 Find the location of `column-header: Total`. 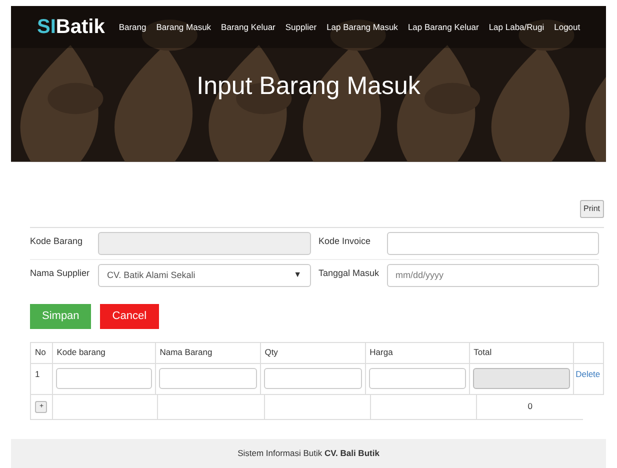

column-header: Total is located at coordinates (522, 352).